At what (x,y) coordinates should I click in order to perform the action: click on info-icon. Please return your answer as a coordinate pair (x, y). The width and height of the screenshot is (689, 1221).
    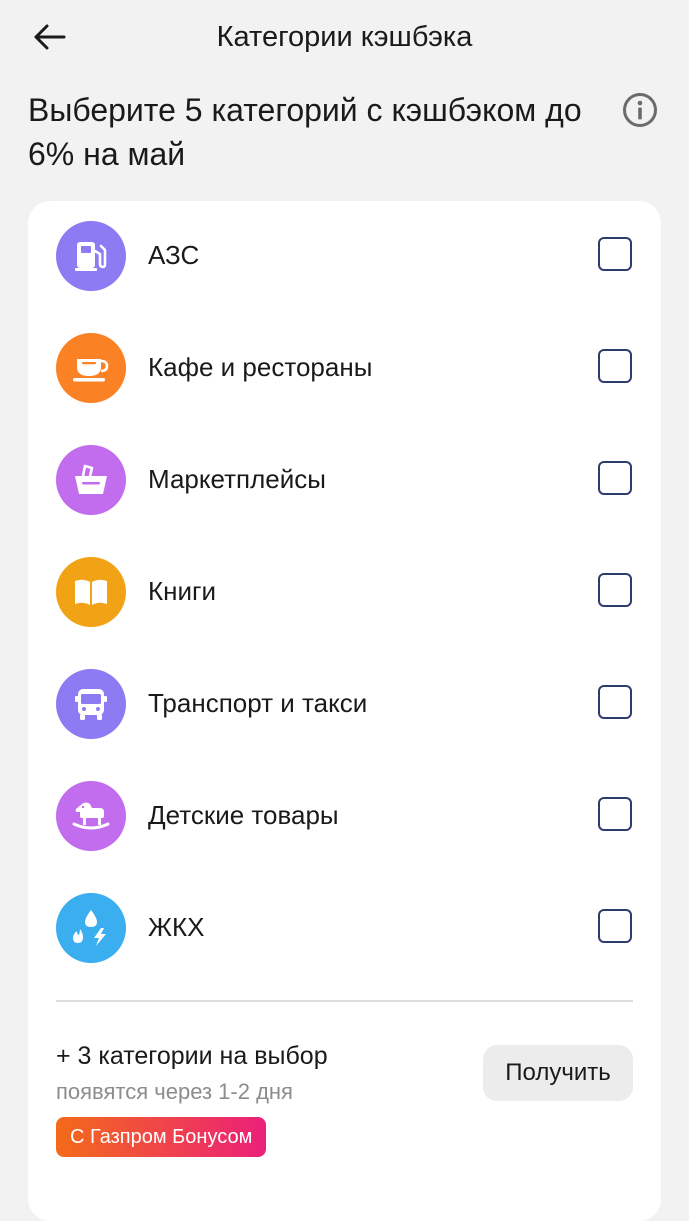
    Looking at the image, I should click on (640, 110).